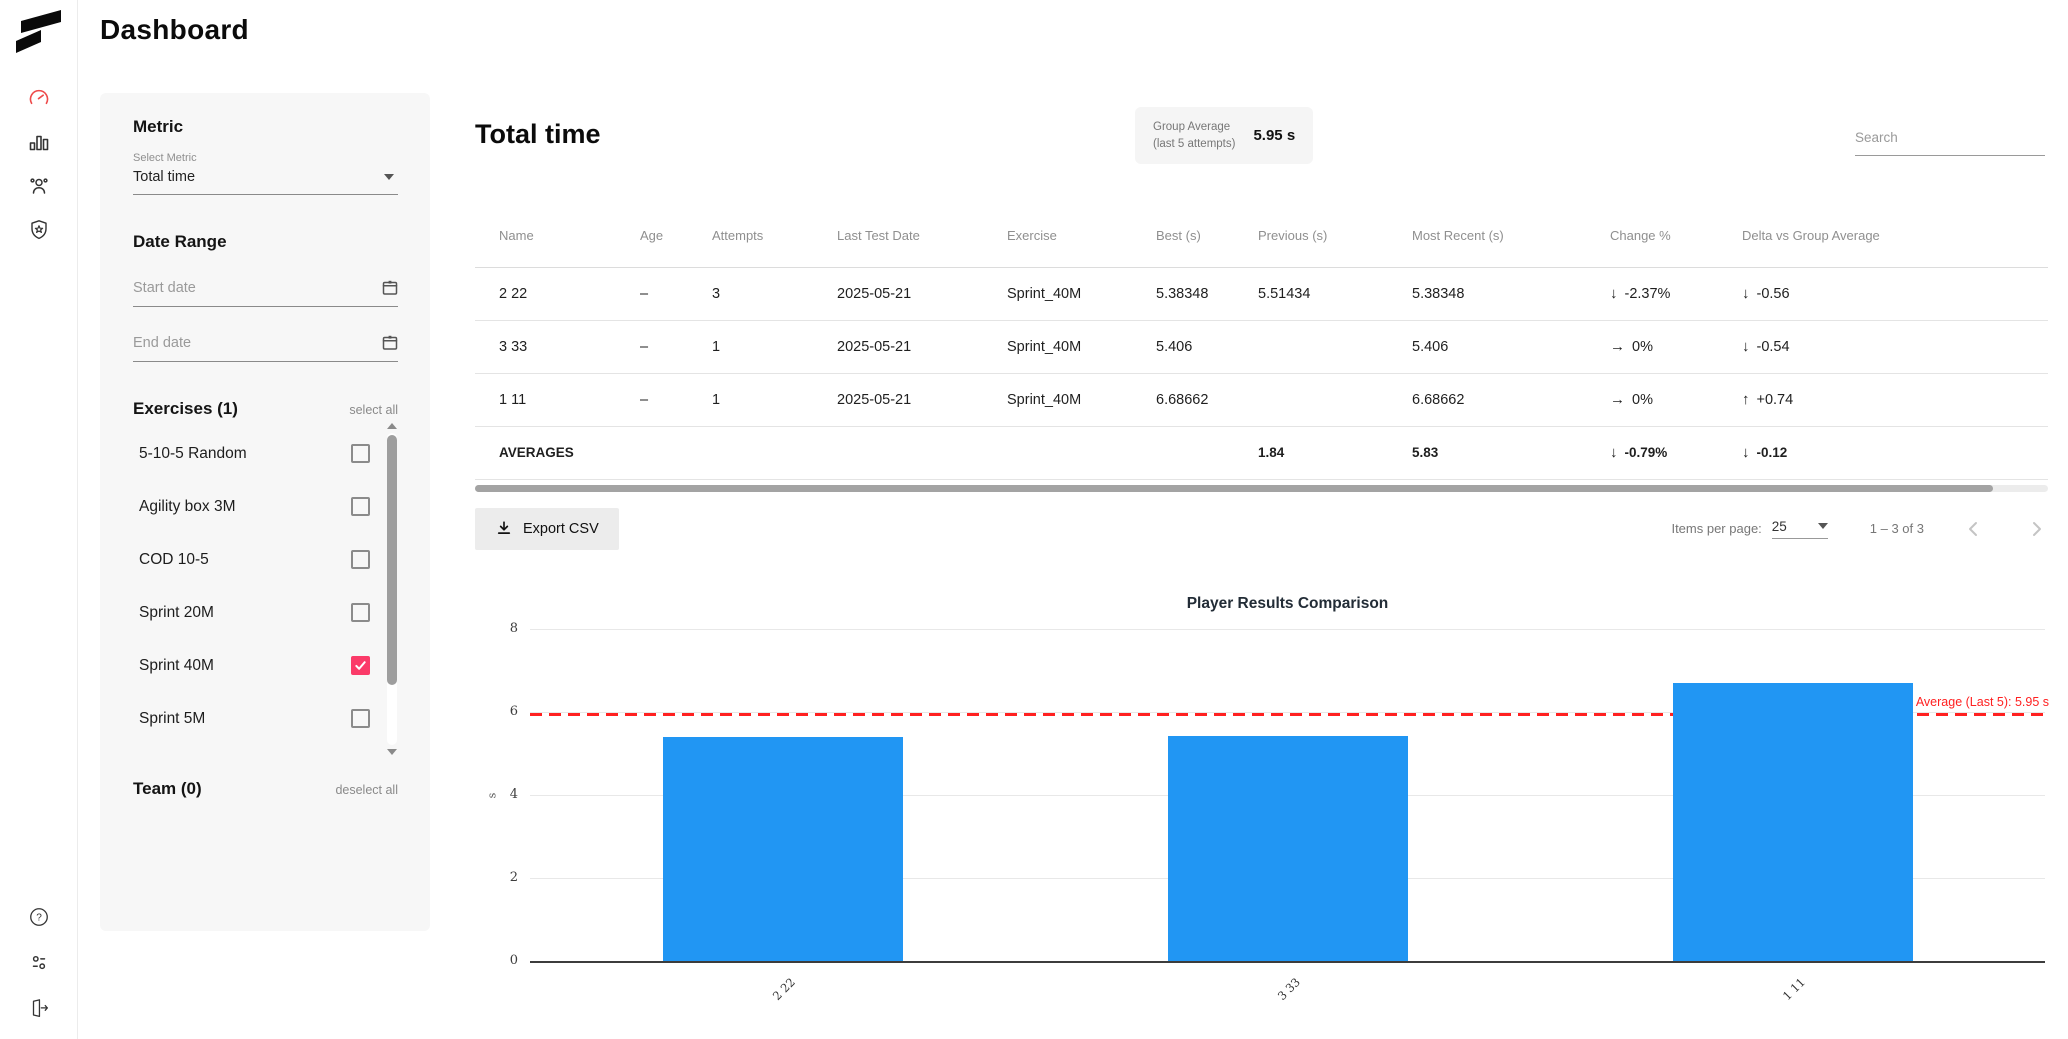 The height and width of the screenshot is (1039, 2068). What do you see at coordinates (176, 665) in the screenshot?
I see `exercise-label: Sprint 40M` at bounding box center [176, 665].